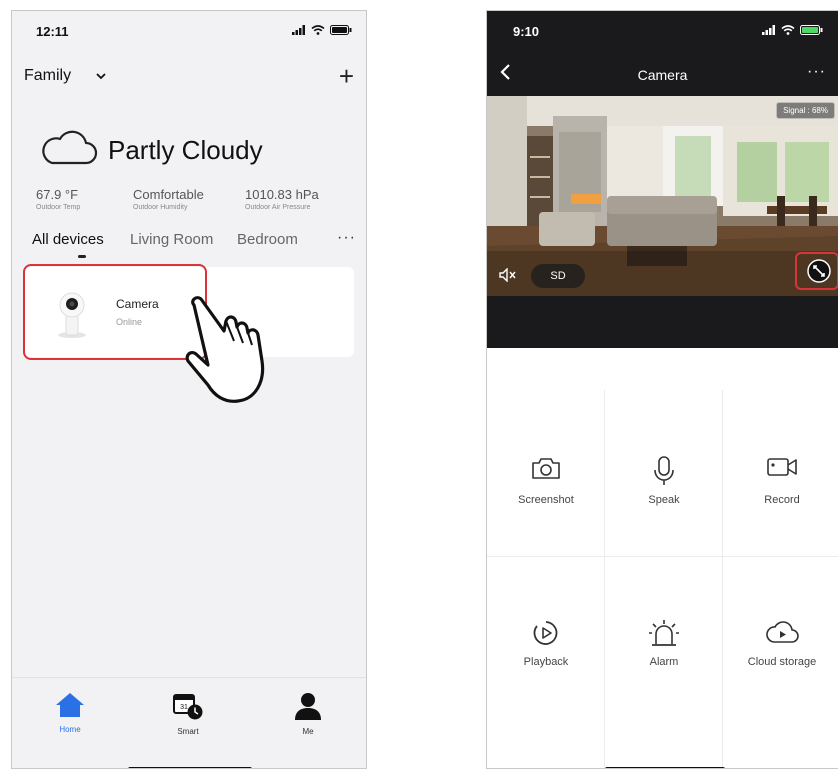 This screenshot has height=771, width=838. Describe the element at coordinates (47, 76) in the screenshot. I see `family-selector: Family` at that location.